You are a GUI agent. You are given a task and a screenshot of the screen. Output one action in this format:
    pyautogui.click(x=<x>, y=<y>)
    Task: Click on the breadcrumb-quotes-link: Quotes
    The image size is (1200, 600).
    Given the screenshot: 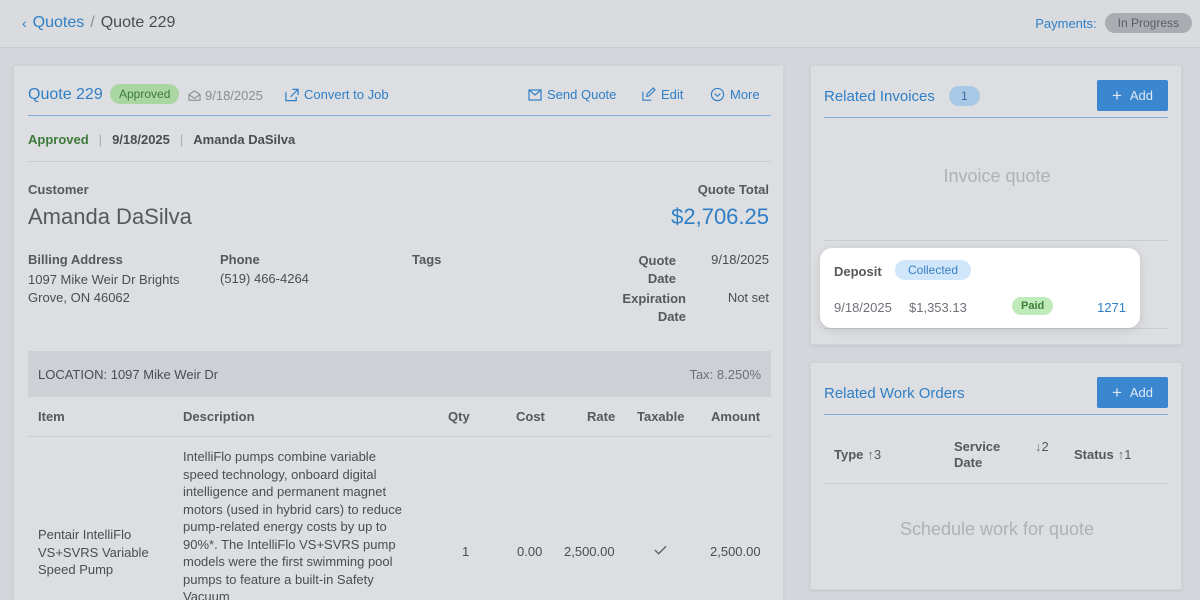 What is the action you would take?
    pyautogui.click(x=59, y=23)
    